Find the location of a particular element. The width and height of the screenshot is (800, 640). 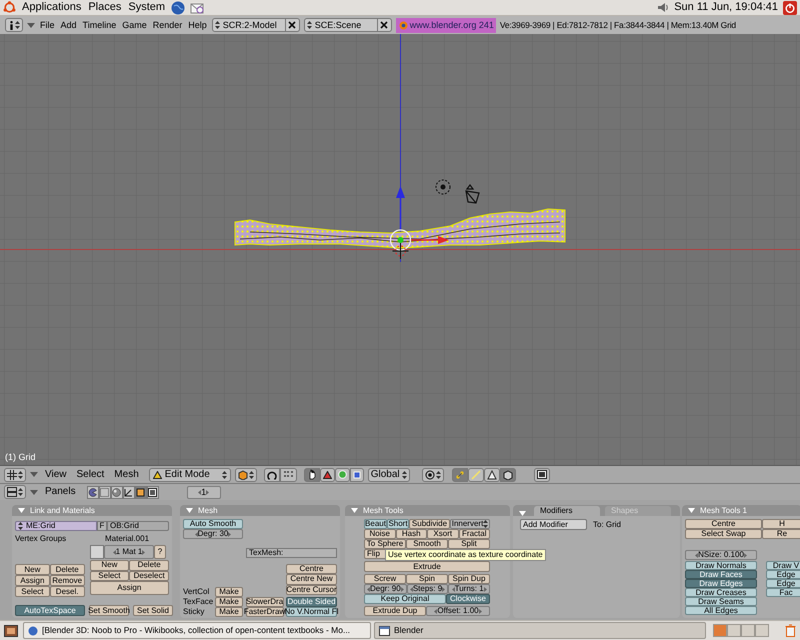

shading-button: Set Solid is located at coordinates (153, 610).